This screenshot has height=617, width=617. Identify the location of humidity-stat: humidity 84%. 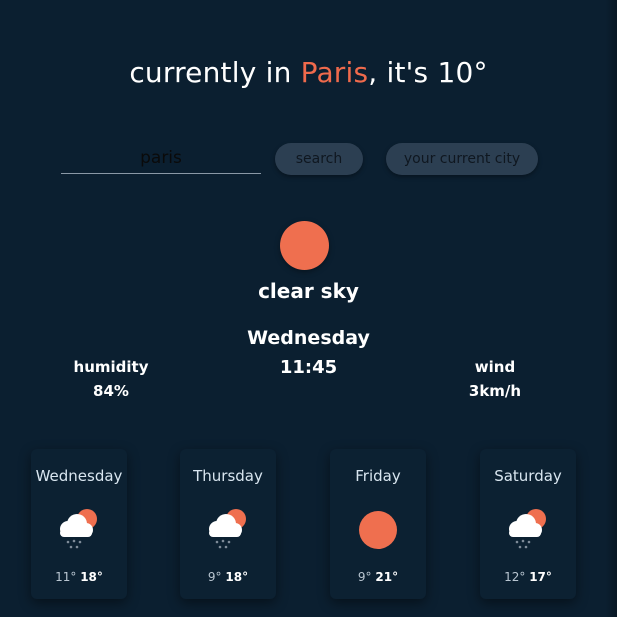
(111, 379).